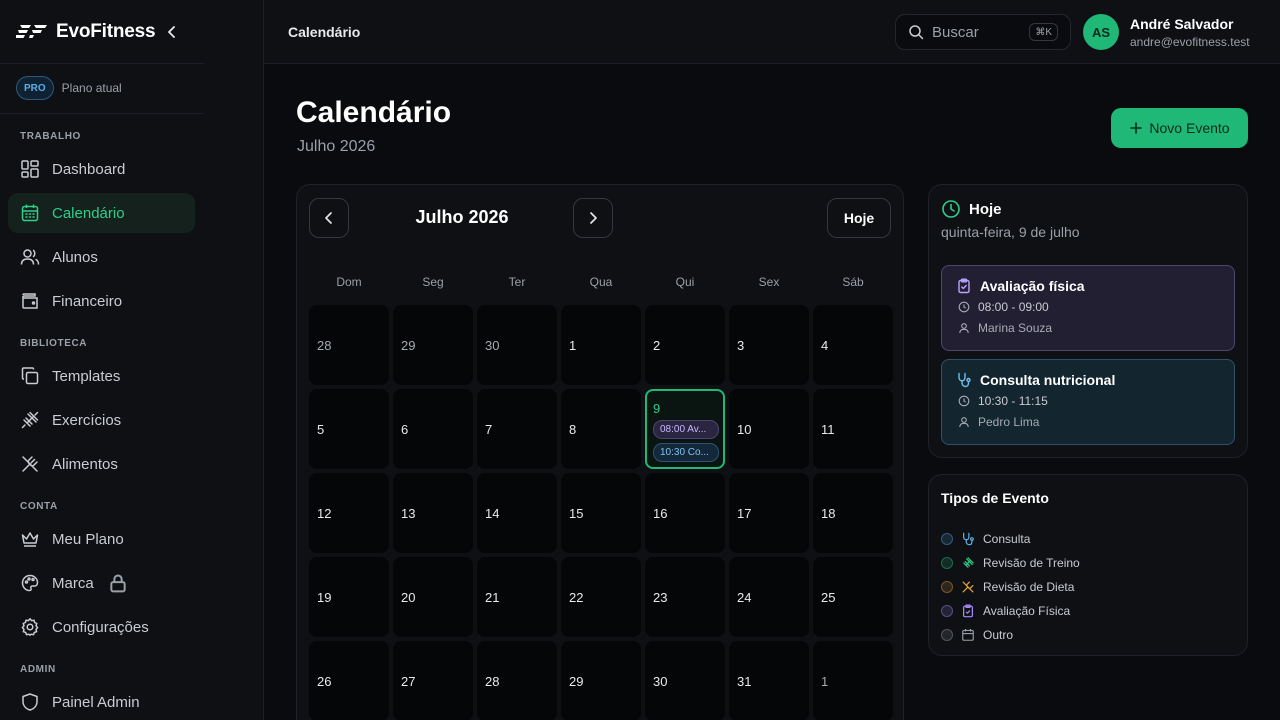 The height and width of the screenshot is (720, 1280). What do you see at coordinates (968, 611) in the screenshot?
I see `clipboard-icon` at bounding box center [968, 611].